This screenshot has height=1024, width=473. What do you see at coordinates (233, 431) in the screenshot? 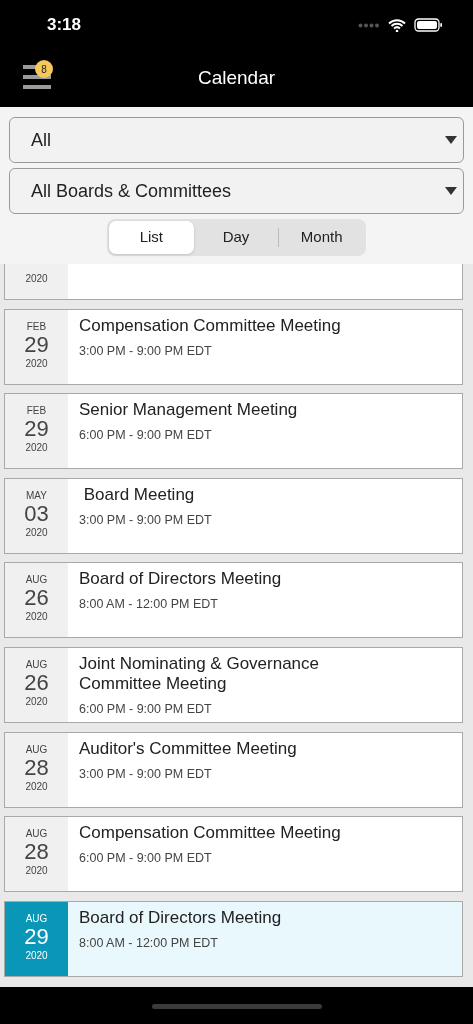
I see `event-card: FEB 29 2020 Senior Management Meeting 6:00 PM - 9:00 PM EDT` at bounding box center [233, 431].